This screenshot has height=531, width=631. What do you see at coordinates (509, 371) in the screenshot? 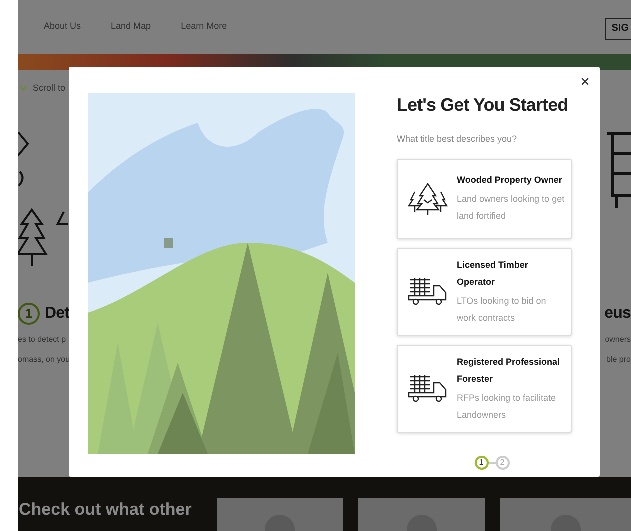
I see `option-title: Registered Professional Forester` at bounding box center [509, 371].